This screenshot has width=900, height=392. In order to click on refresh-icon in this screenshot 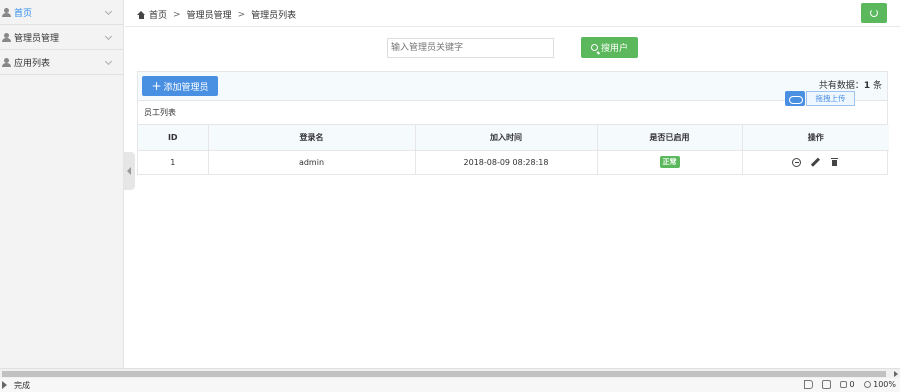, I will do `click(874, 13)`.